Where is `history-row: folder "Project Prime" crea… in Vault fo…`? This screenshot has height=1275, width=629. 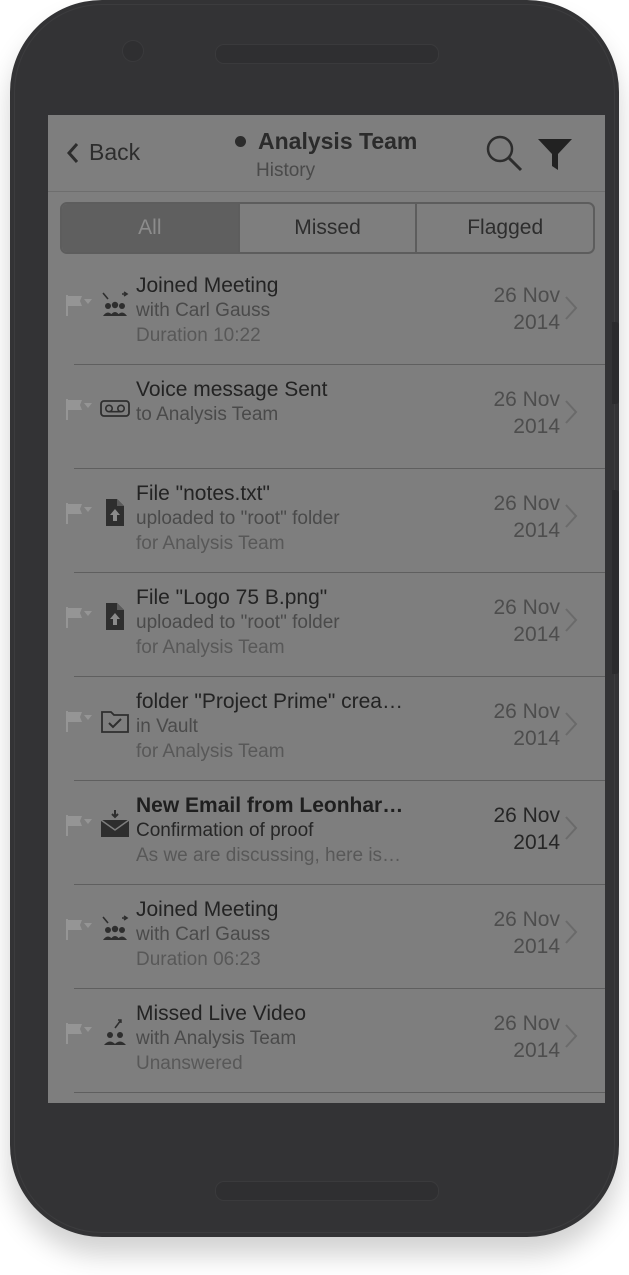
history-row: folder "Project Prime" crea… in Vault fo… is located at coordinates (326, 729).